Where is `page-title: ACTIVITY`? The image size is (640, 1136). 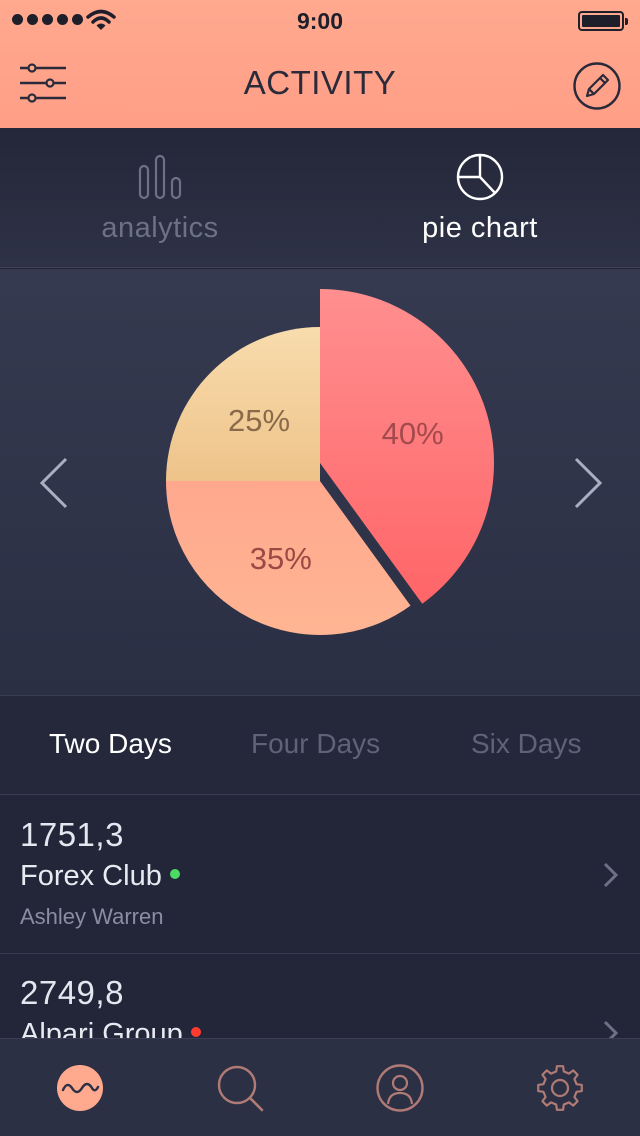 page-title: ACTIVITY is located at coordinates (320, 82).